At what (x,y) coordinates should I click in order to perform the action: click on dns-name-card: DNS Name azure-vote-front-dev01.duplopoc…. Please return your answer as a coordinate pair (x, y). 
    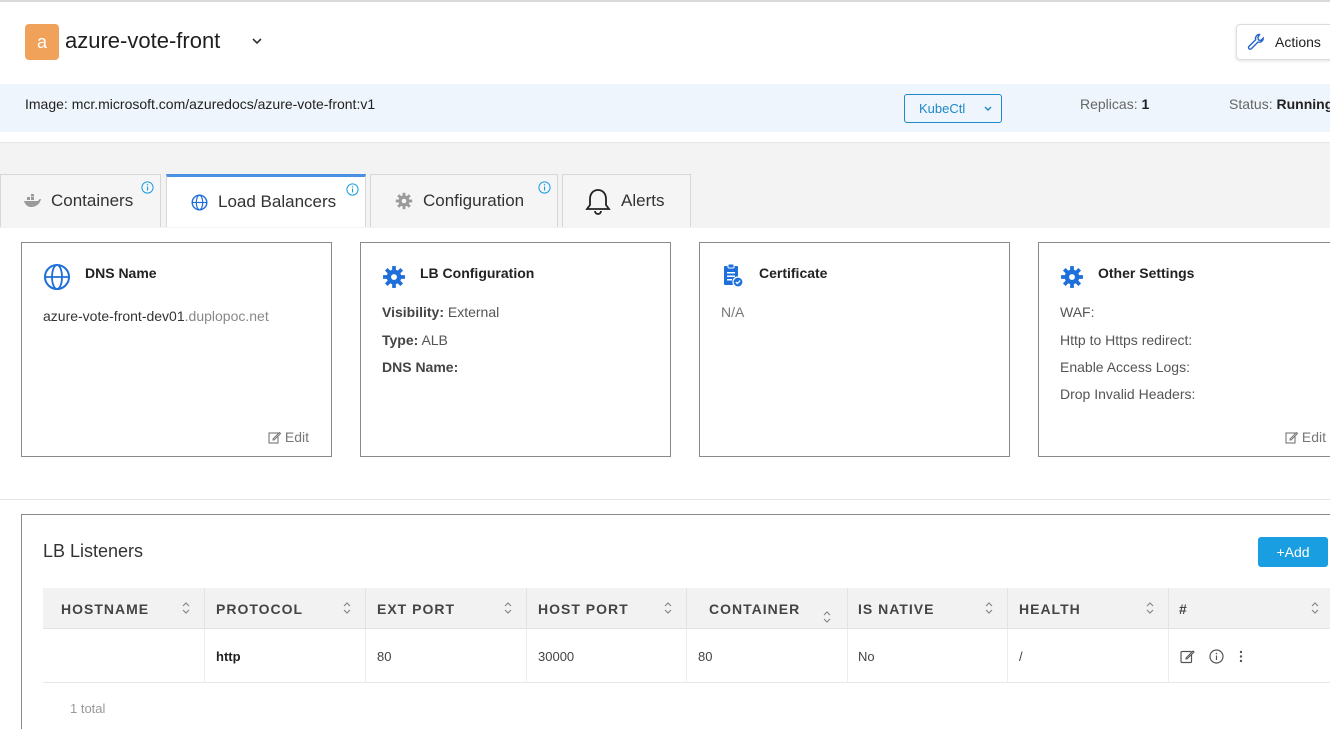
    Looking at the image, I should click on (176, 349).